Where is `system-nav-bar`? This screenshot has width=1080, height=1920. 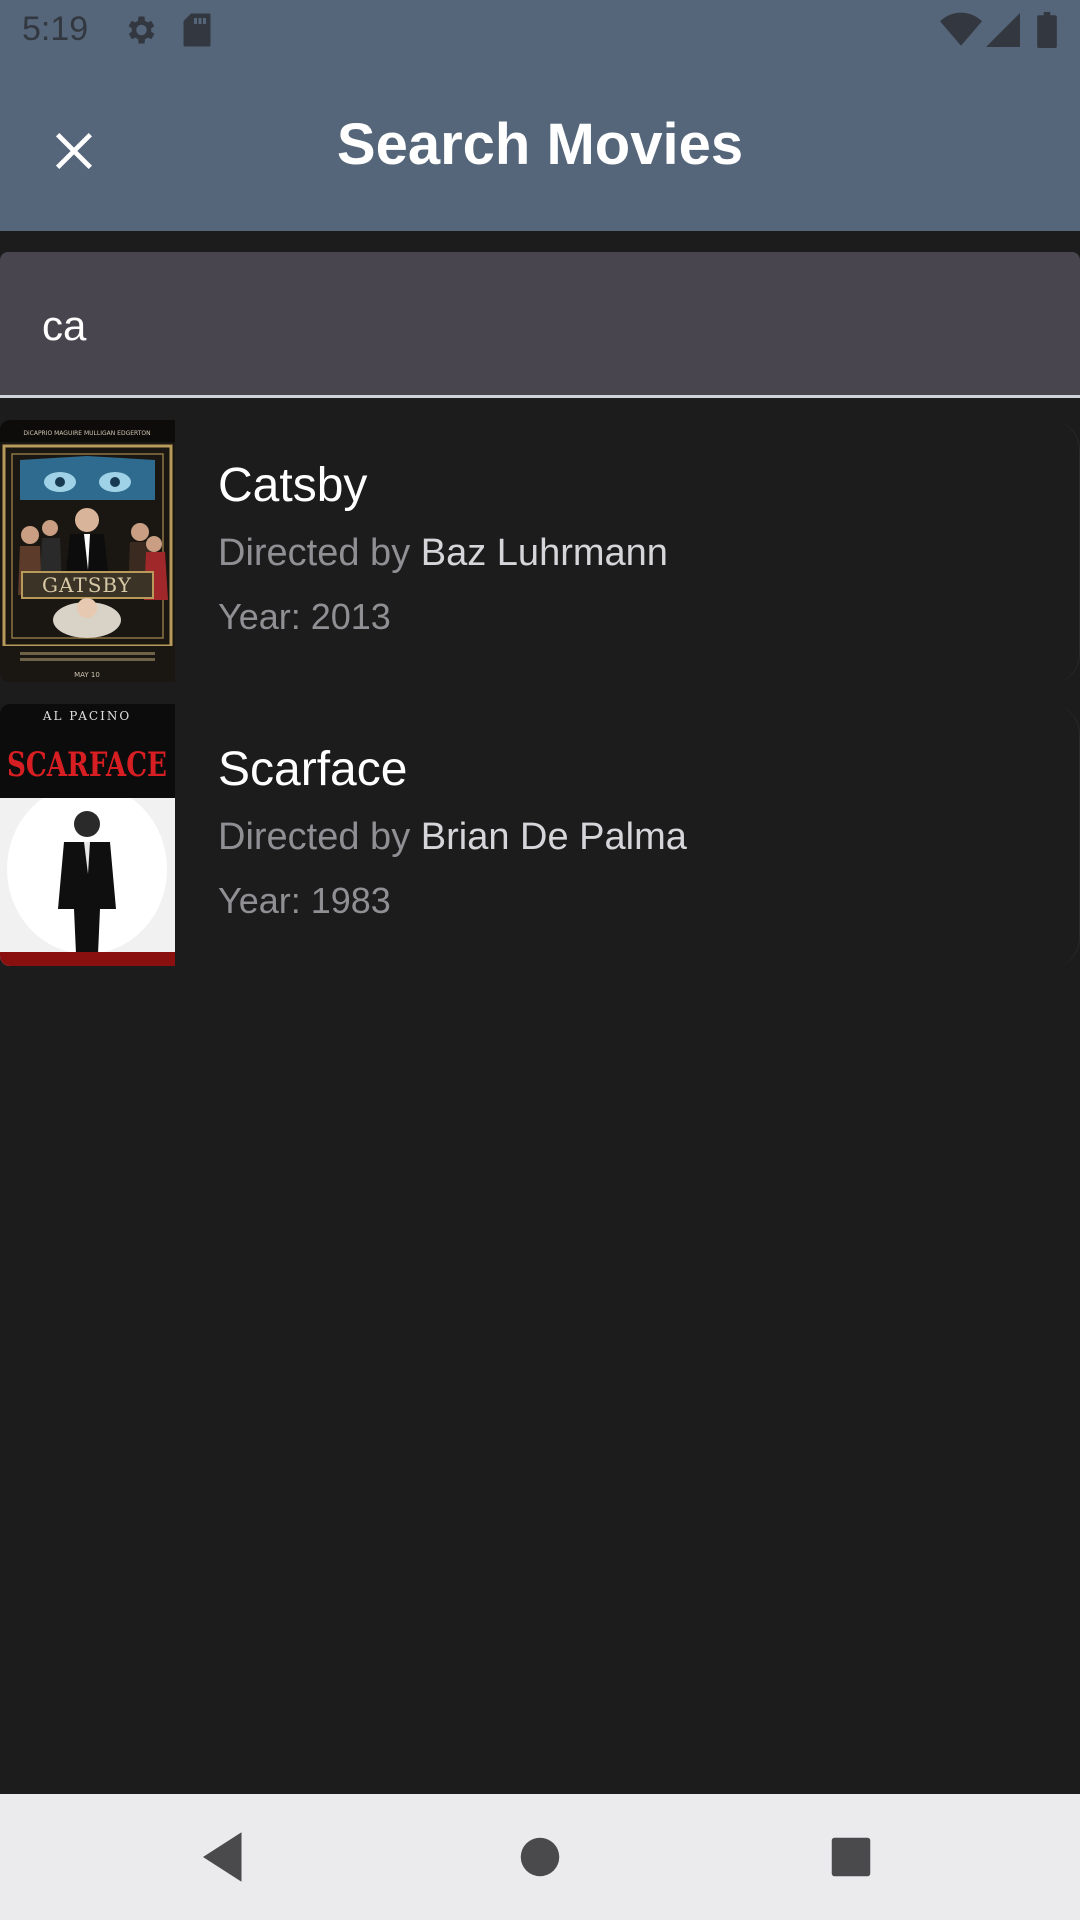
system-nav-bar is located at coordinates (540, 1857).